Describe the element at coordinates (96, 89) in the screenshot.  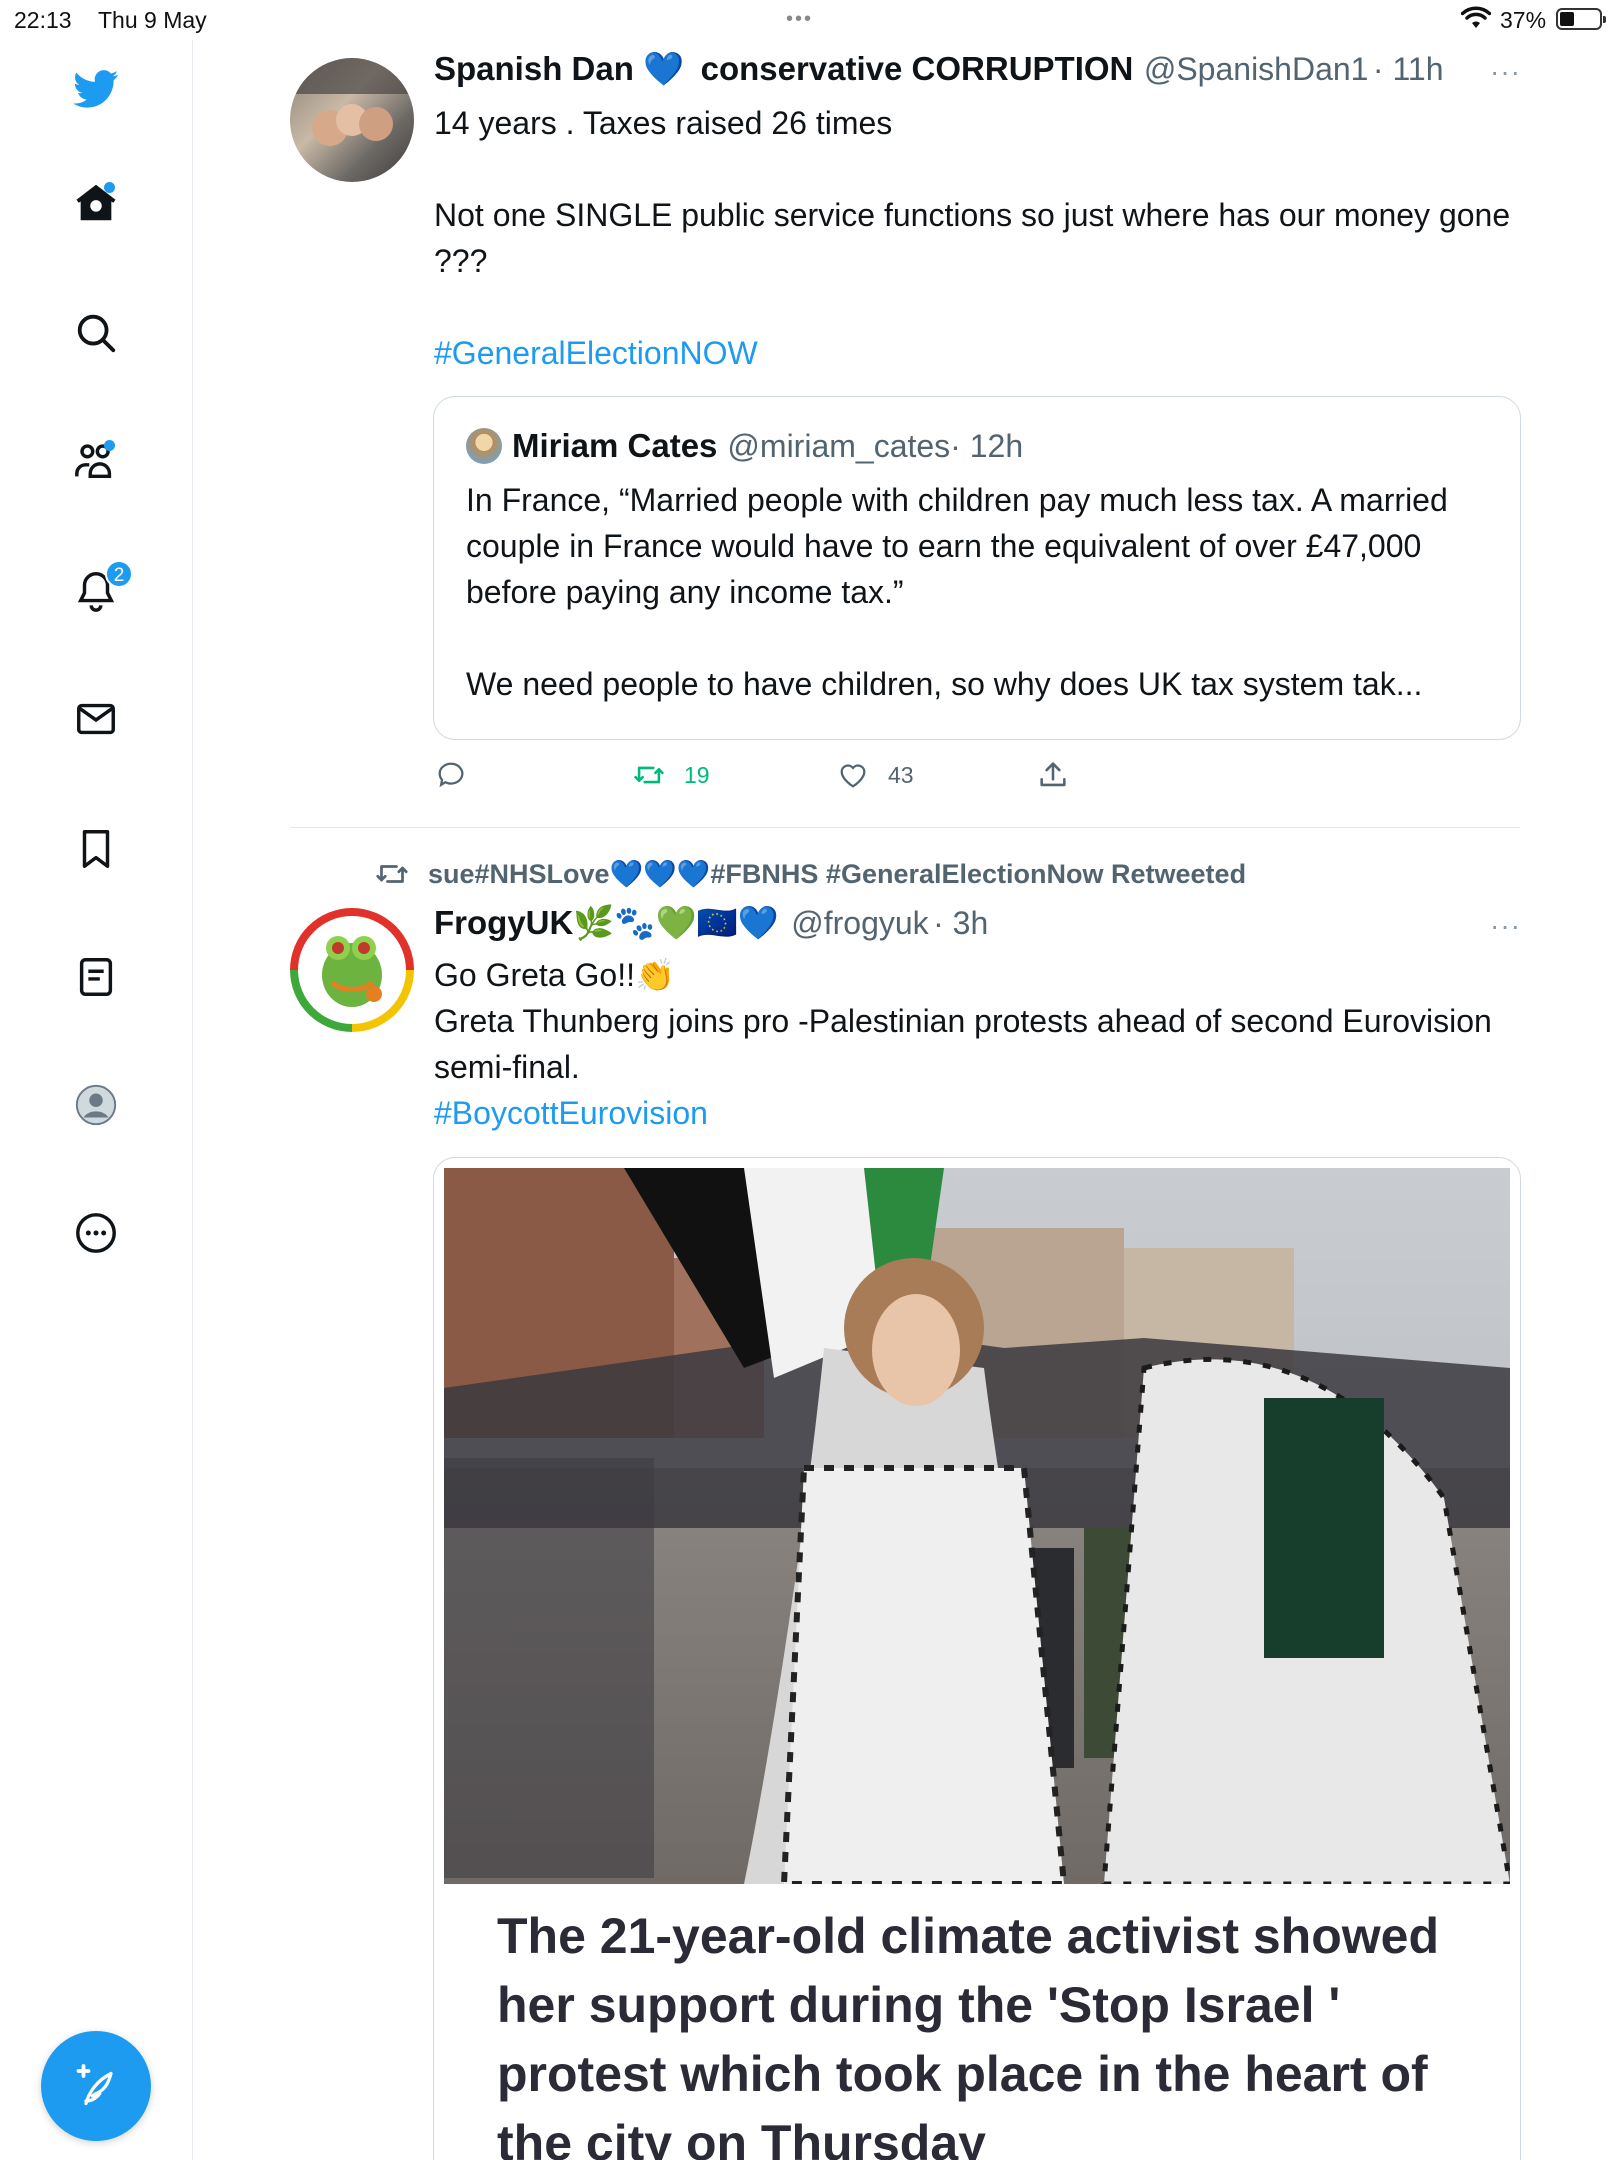
I see `twitter-logo-icon` at that location.